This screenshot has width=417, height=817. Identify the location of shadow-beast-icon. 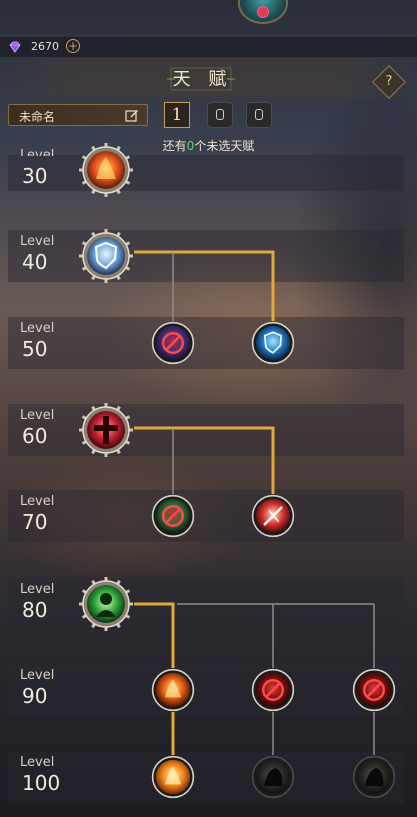
(273, 777).